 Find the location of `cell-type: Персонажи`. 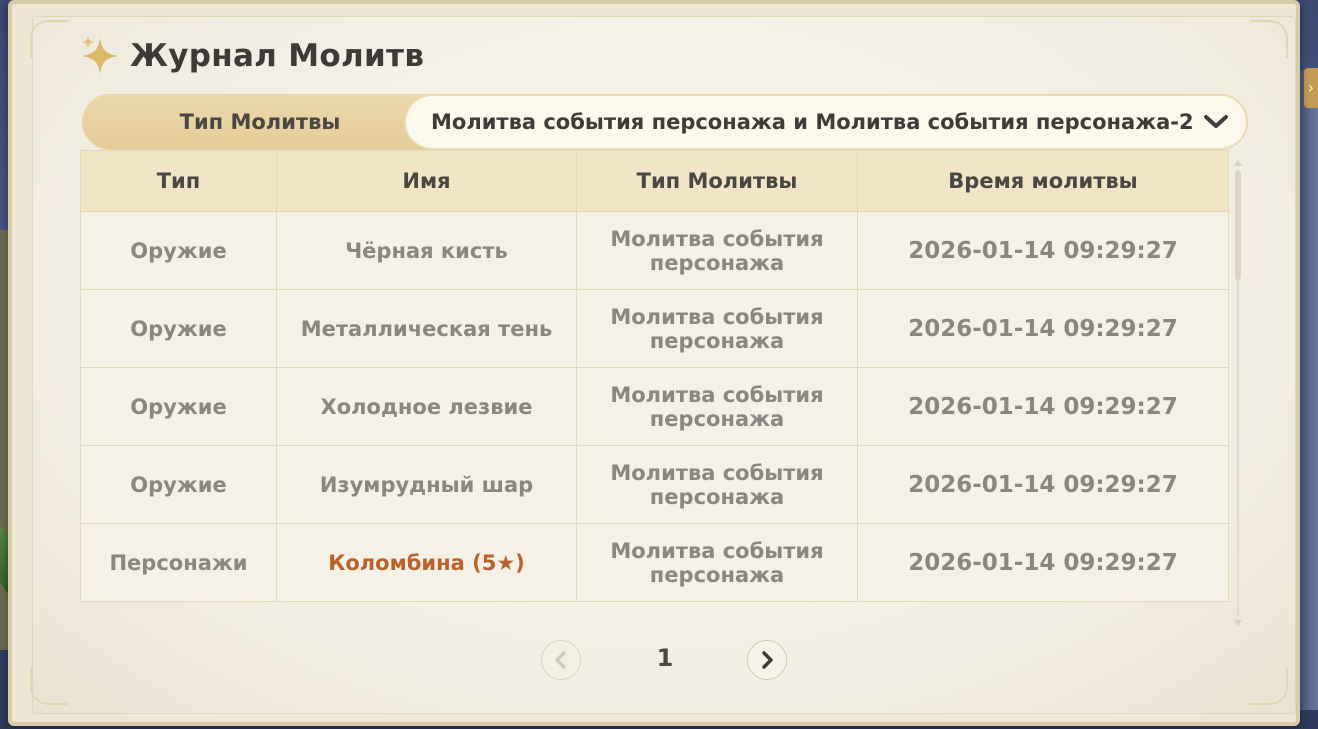

cell-type: Персонажи is located at coordinates (178, 562).